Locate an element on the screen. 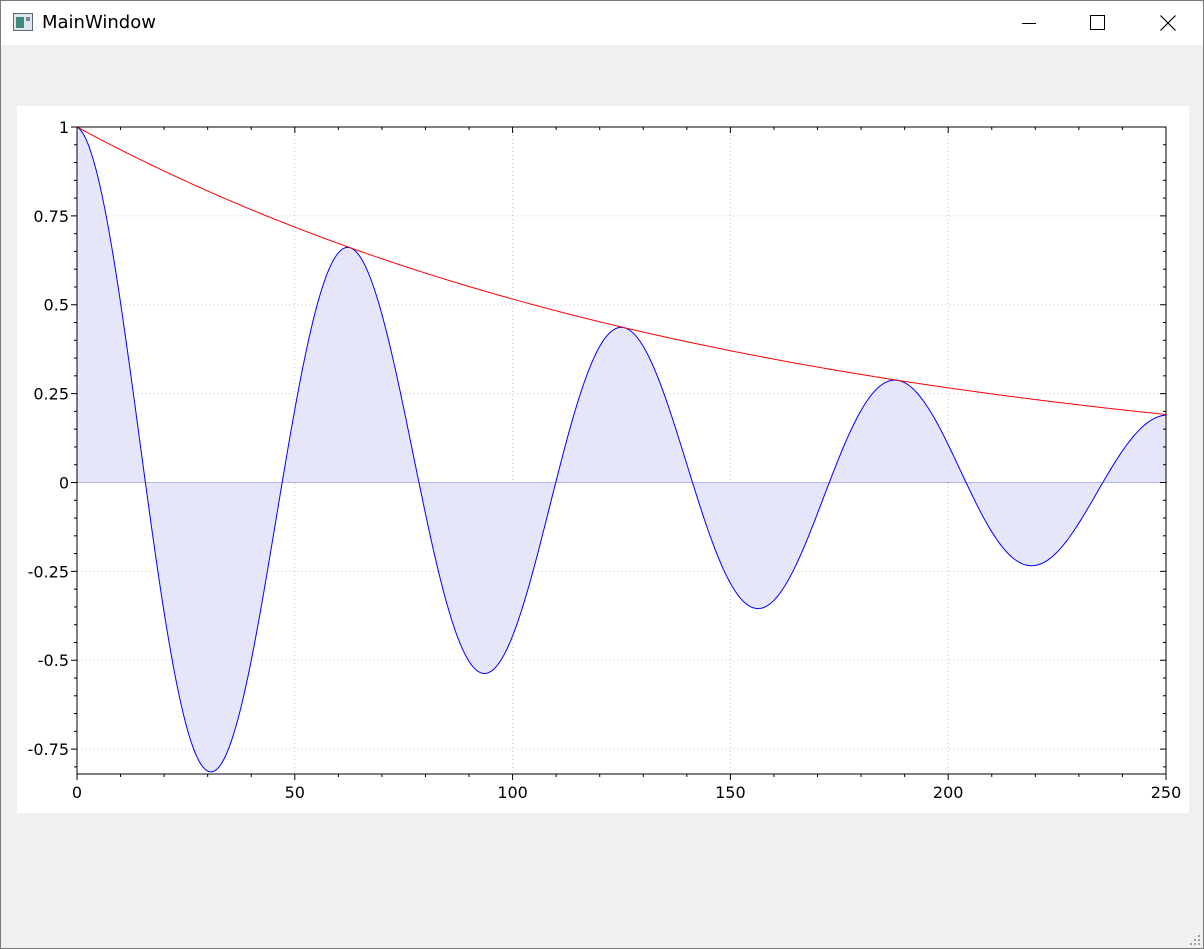  maximize-button is located at coordinates (1098, 23).